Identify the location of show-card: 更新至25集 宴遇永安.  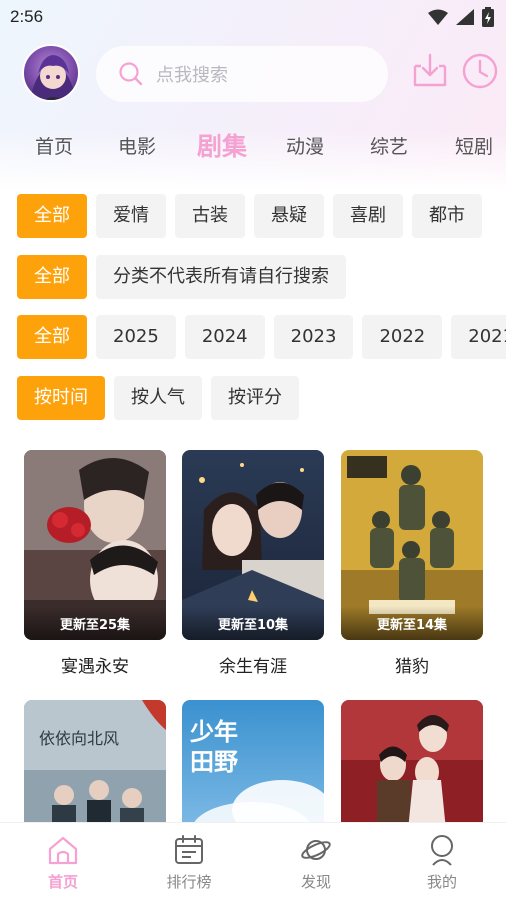
(95, 563).